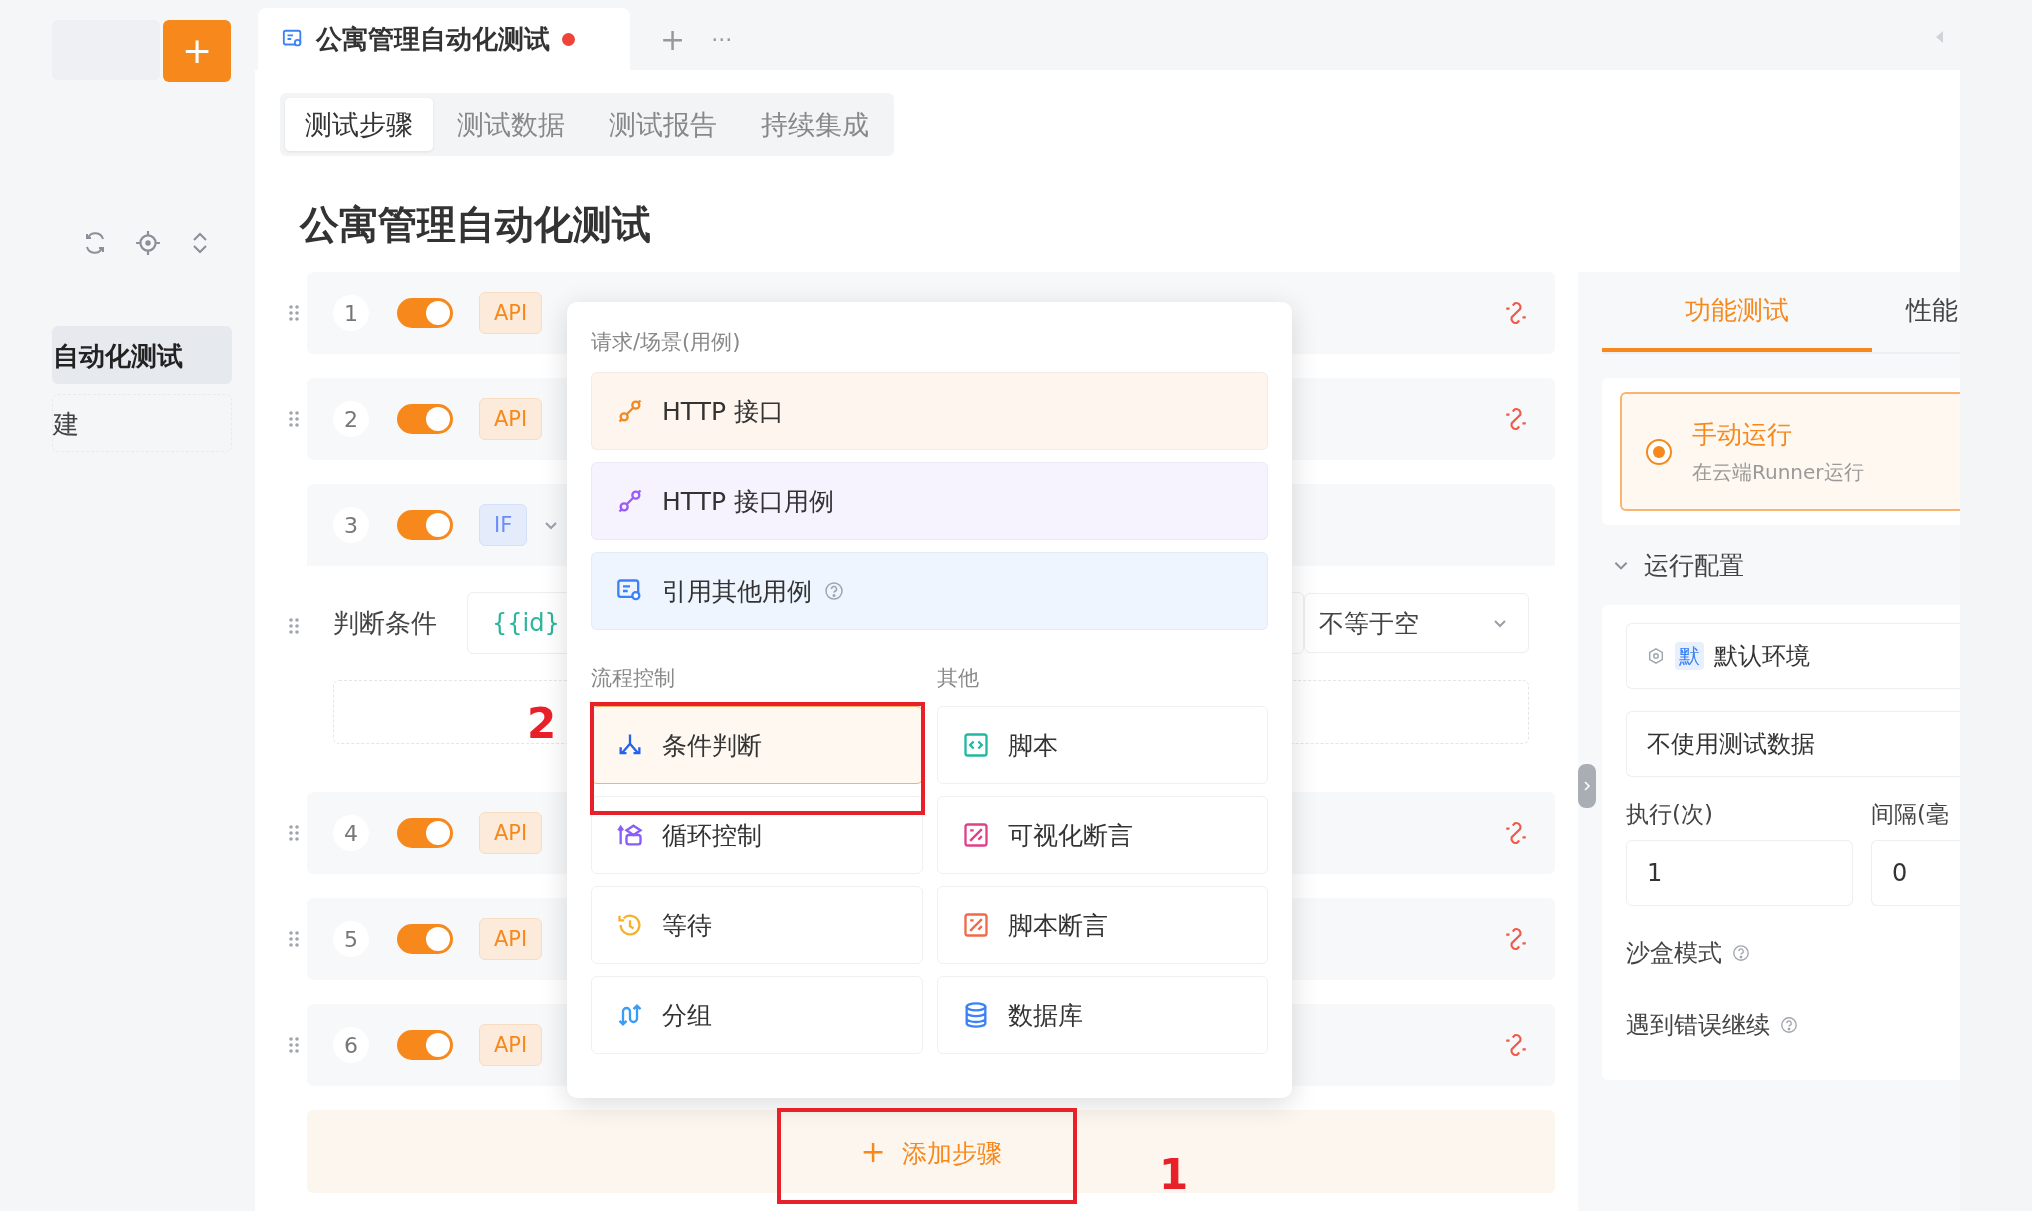  What do you see at coordinates (958, 678) in the screenshot?
I see `group-title: 其他` at bounding box center [958, 678].